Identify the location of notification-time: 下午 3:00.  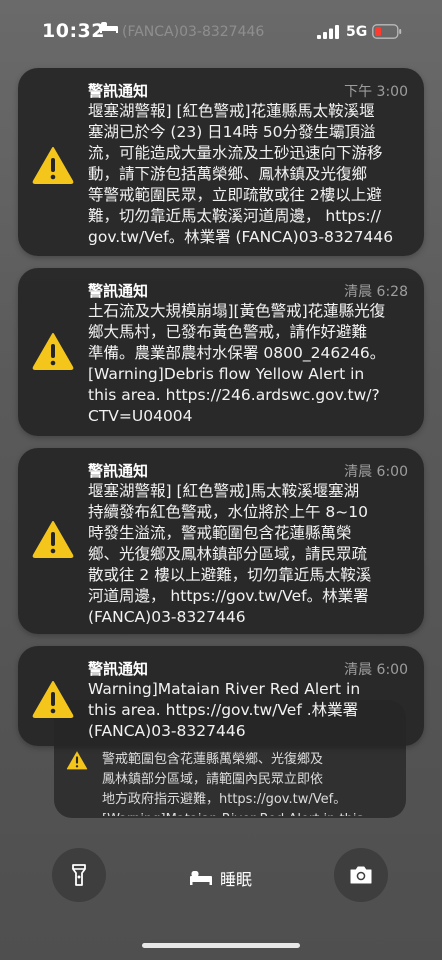
(376, 92).